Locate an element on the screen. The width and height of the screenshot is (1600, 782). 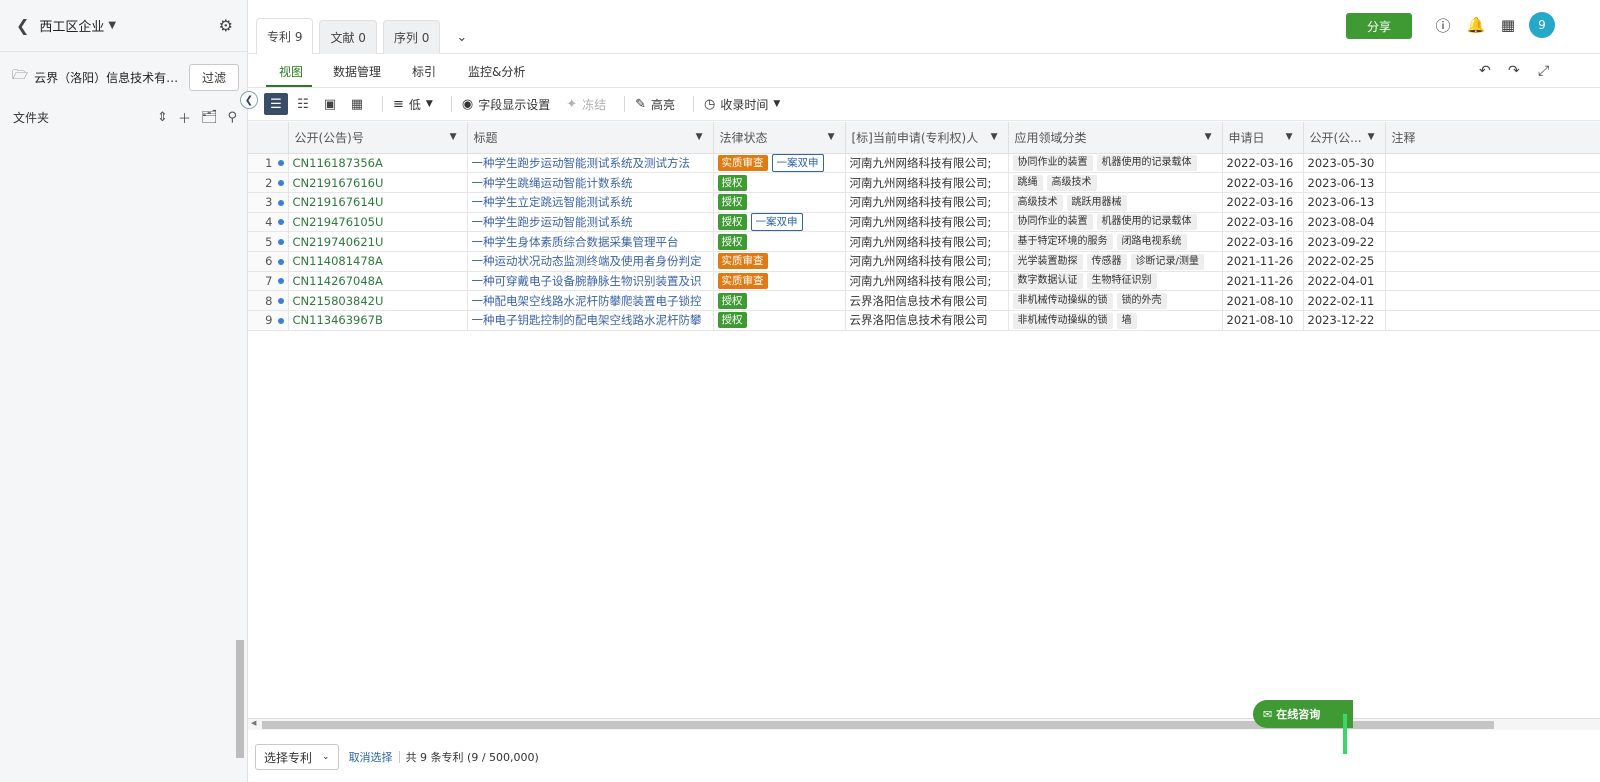
row-index-cell: 3 is located at coordinates (268, 202).